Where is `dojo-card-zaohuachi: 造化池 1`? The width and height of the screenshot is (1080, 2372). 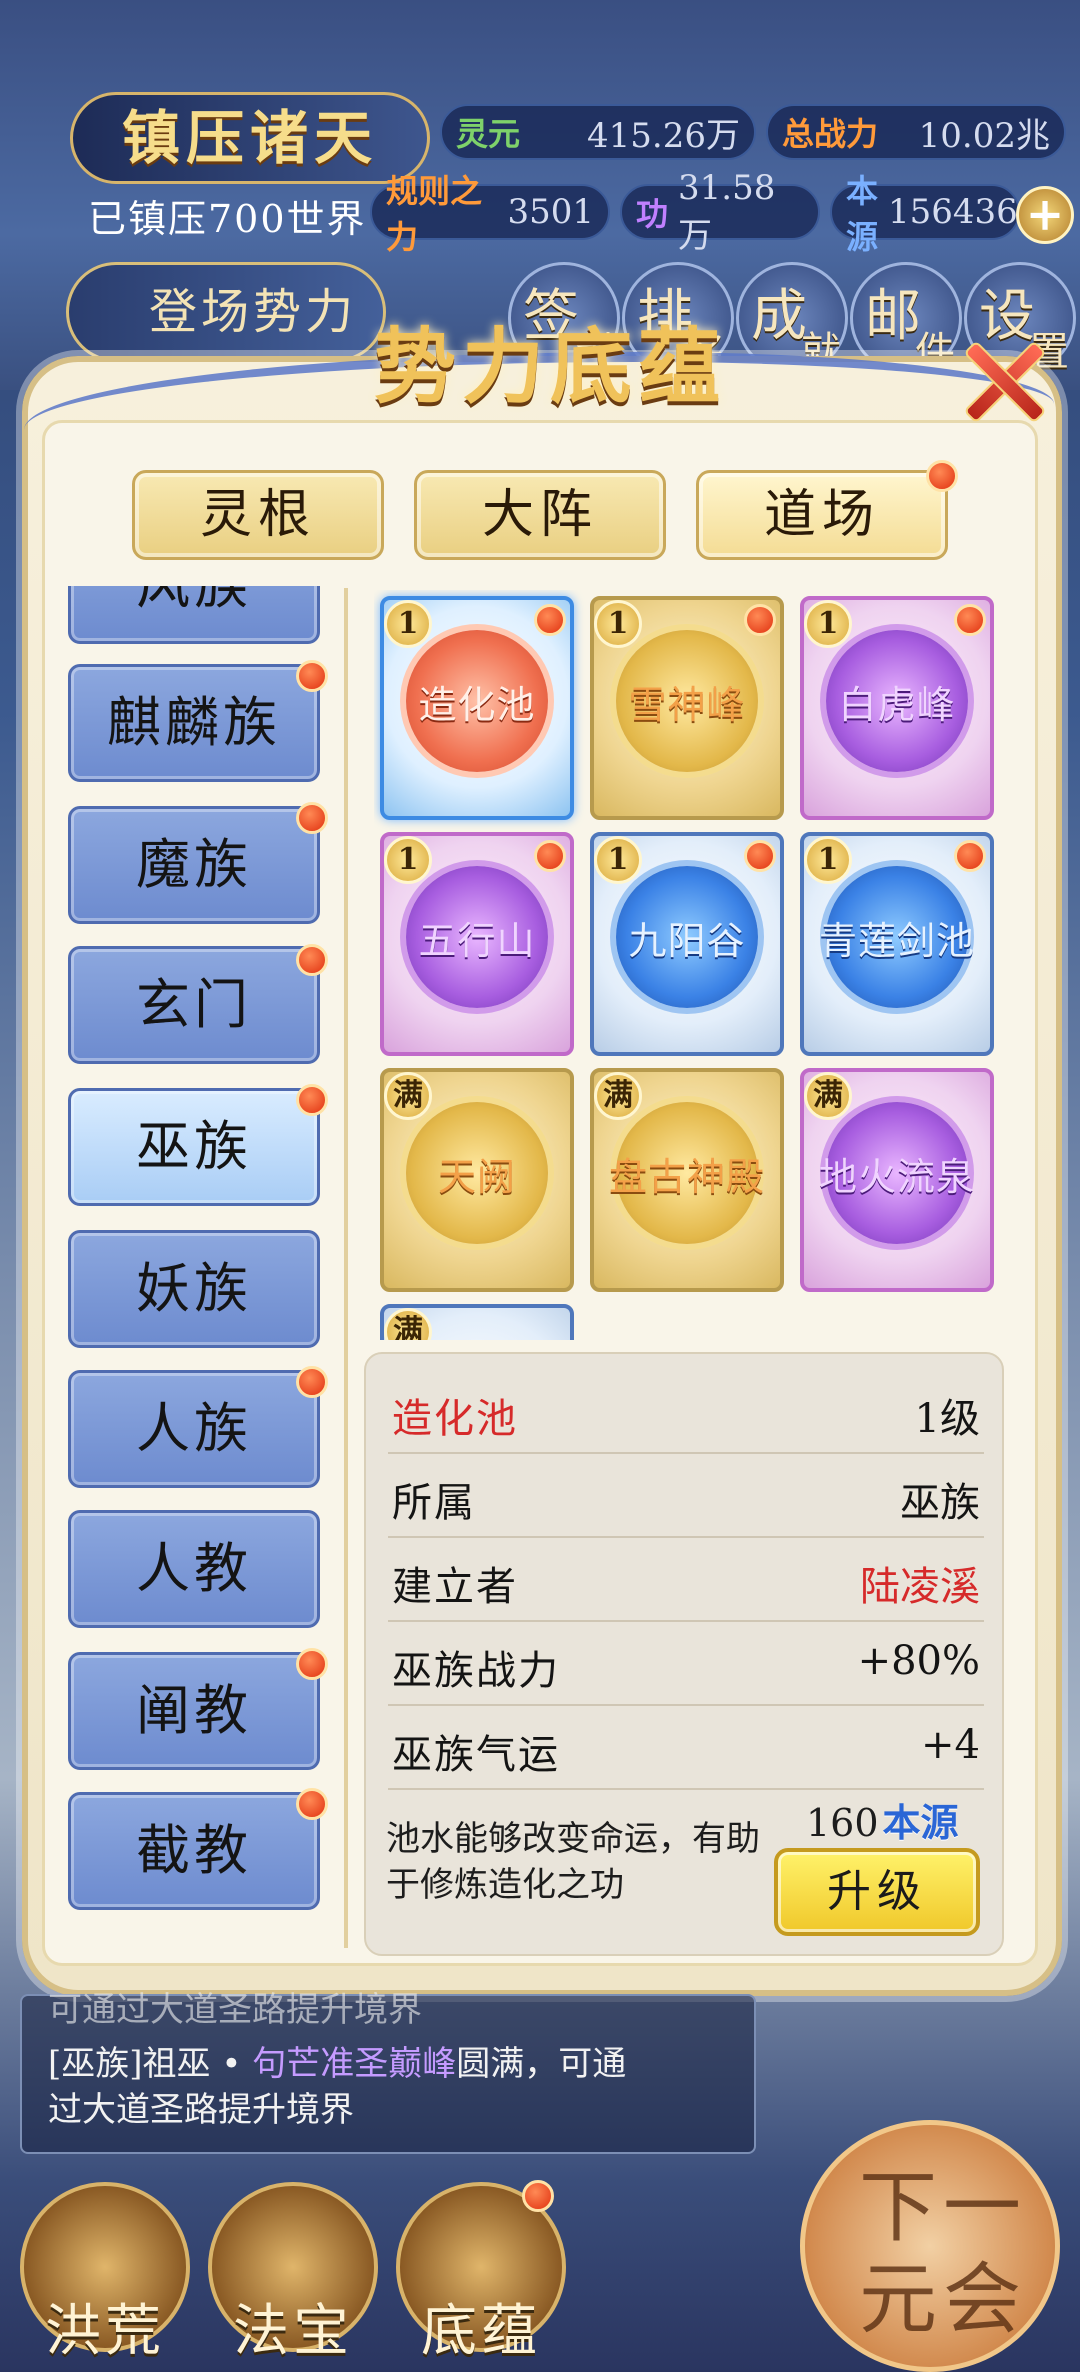 dojo-card-zaohuachi: 造化池 1 is located at coordinates (477, 708).